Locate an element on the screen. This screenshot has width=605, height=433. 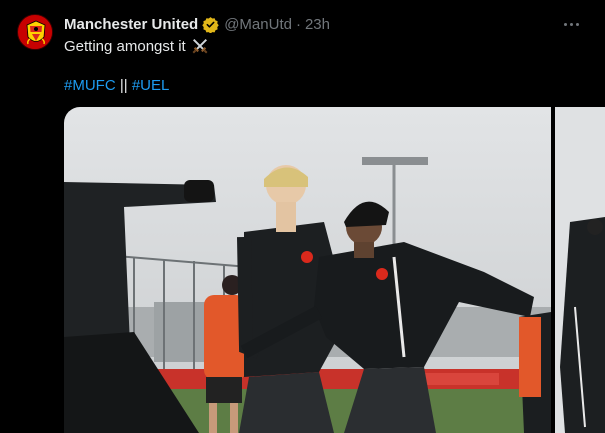
hashtag-link: #UEL is located at coordinates (151, 85).